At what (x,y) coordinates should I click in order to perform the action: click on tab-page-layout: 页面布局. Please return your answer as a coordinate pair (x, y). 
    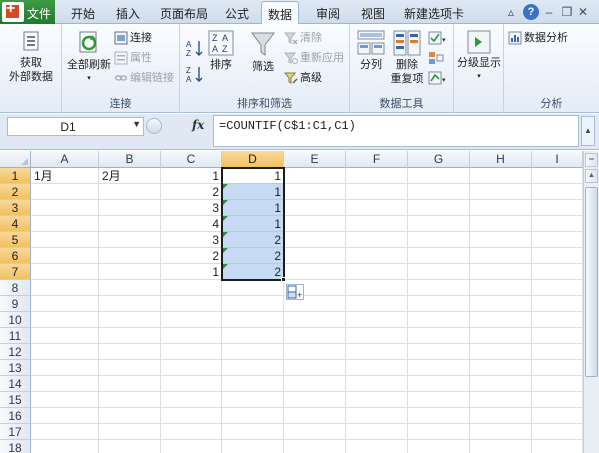
    Looking at the image, I should click on (184, 13).